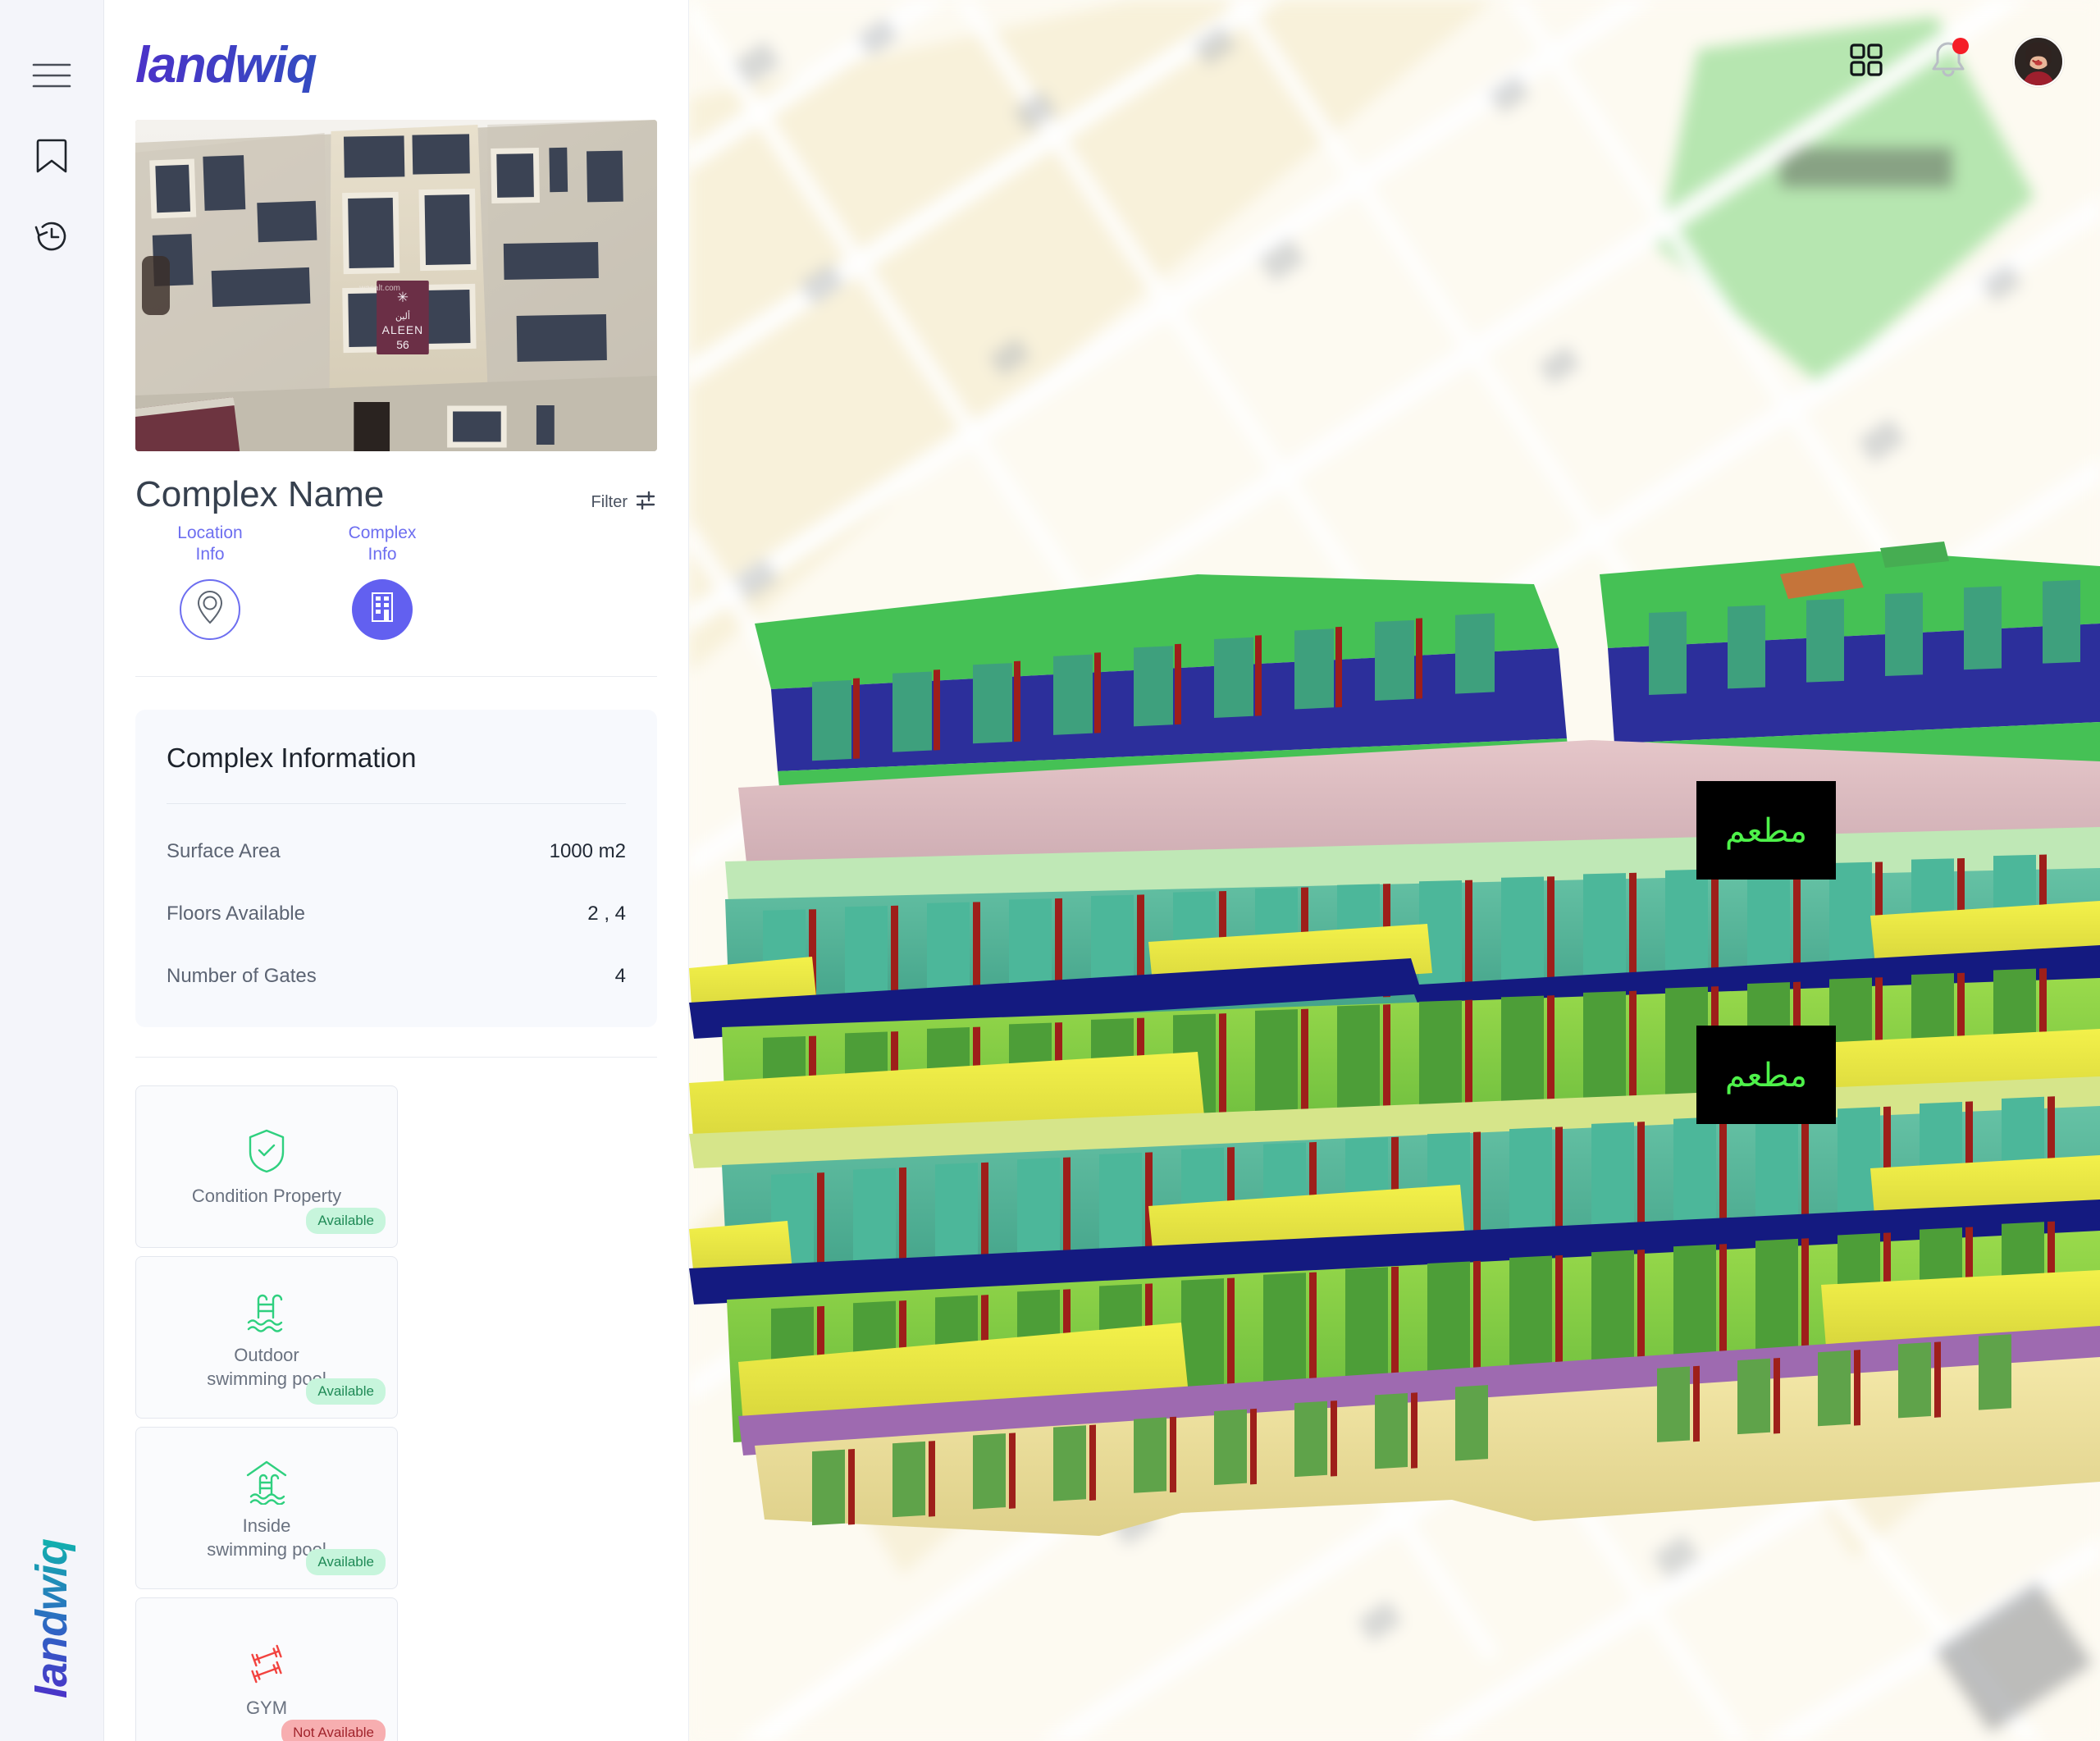 The height and width of the screenshot is (1741, 2100). Describe the element at coordinates (610, 502) in the screenshot. I see `filter-label: Filter` at that location.